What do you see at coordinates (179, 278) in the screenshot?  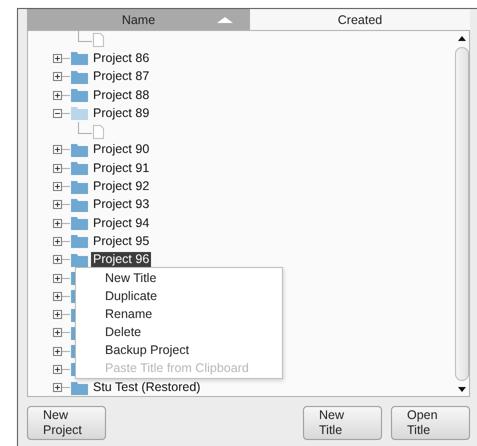 I see `menu-item: New Title` at bounding box center [179, 278].